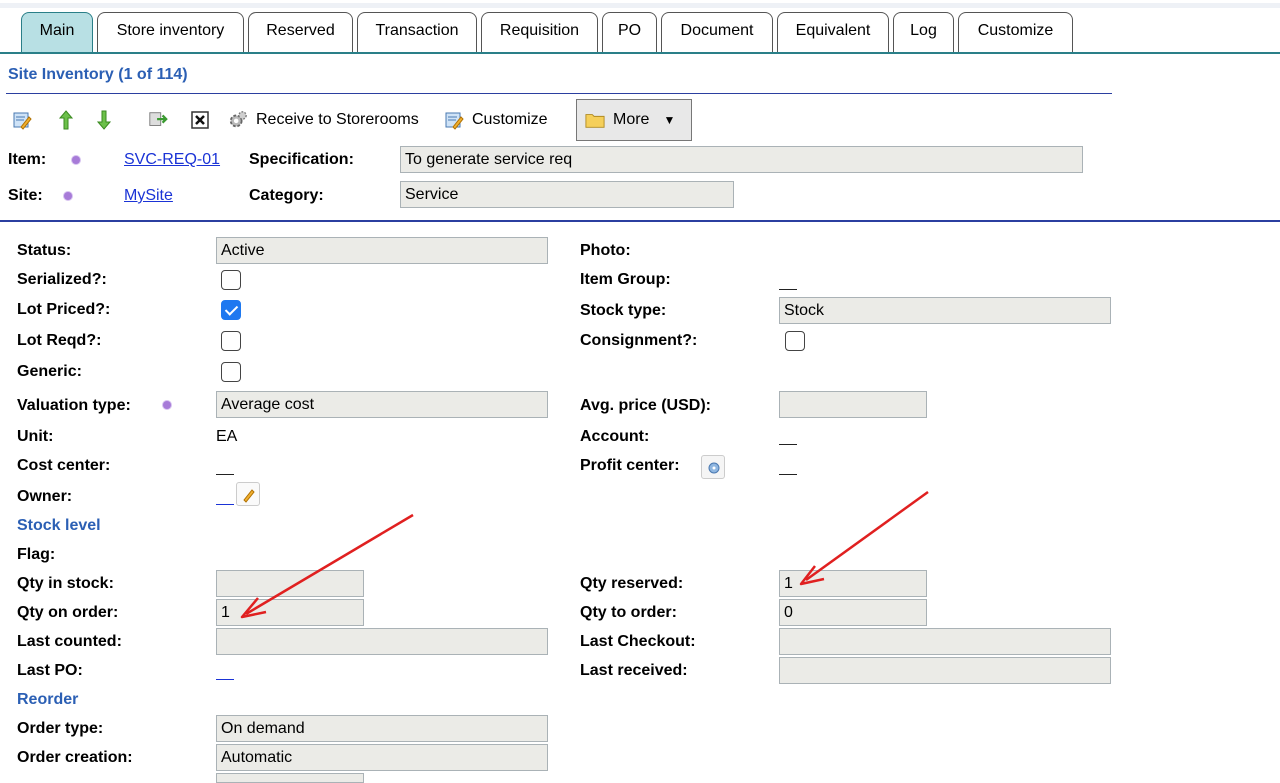 Image resolution: width=1280 pixels, height=783 pixels. I want to click on last-checkout-label: Last Checkout:, so click(638, 641).